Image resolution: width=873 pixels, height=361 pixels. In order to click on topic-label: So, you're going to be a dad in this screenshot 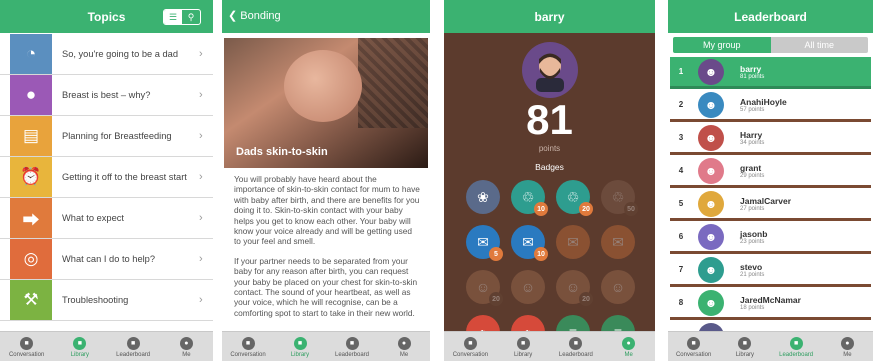, I will do `click(120, 54)`.